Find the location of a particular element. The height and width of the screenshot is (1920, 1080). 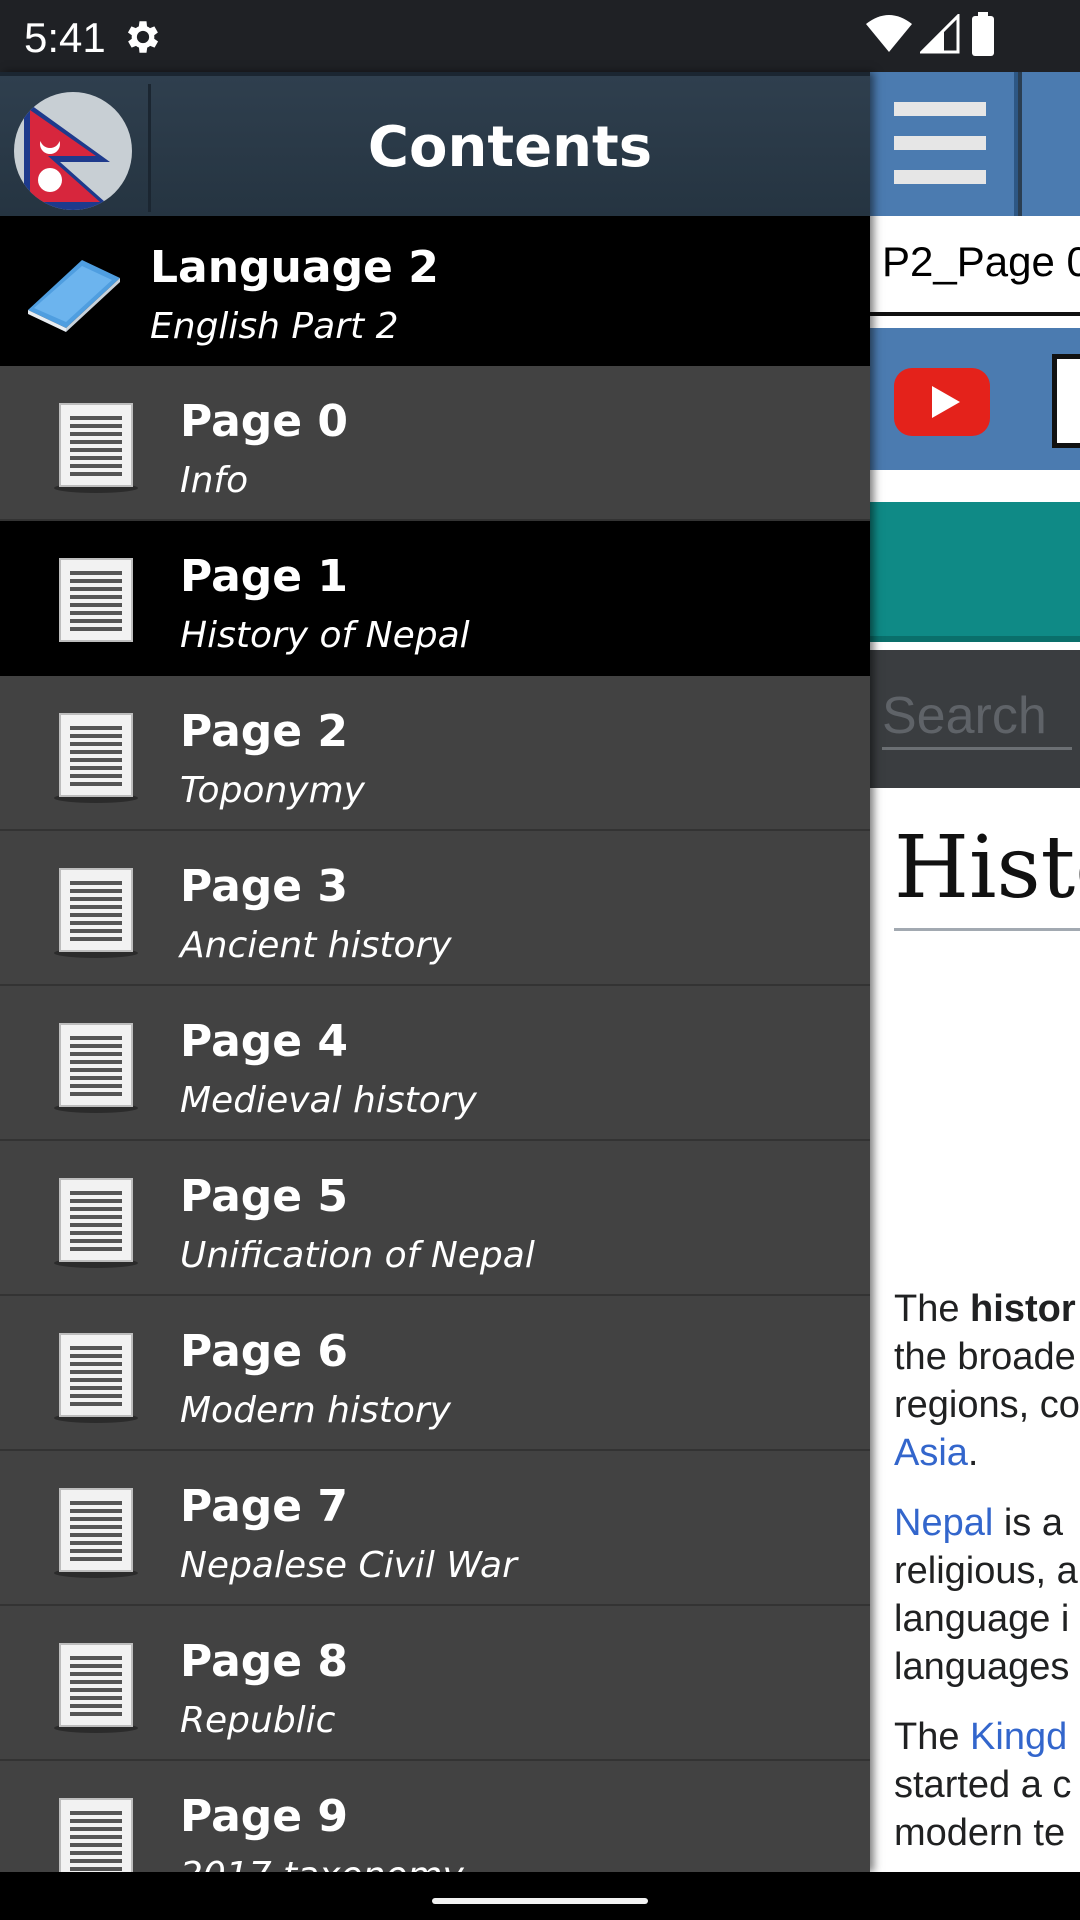

media-bar is located at coordinates (975, 399).